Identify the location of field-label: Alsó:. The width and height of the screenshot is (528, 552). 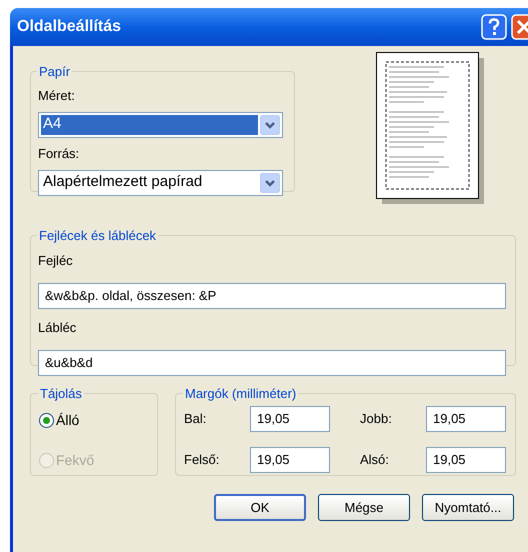
(375, 459).